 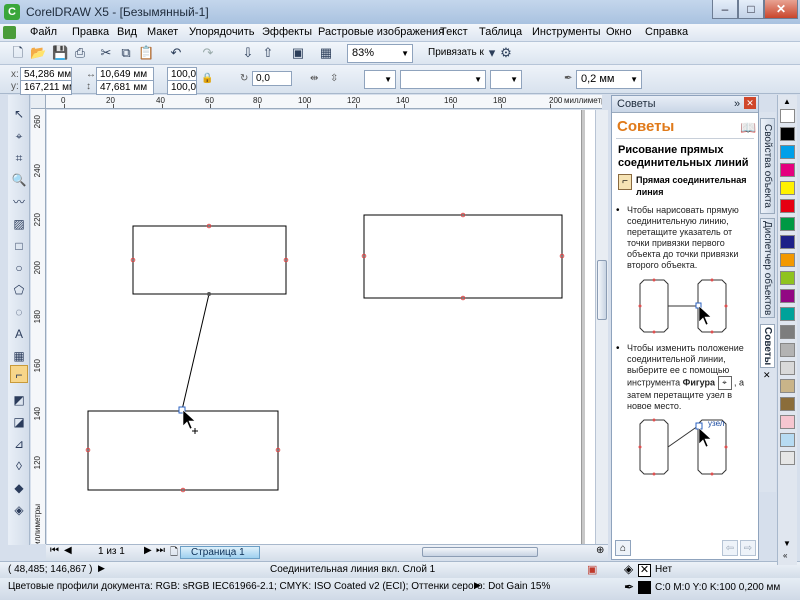 What do you see at coordinates (68, 550) in the screenshot?
I see `previous-page-icon: ◀` at bounding box center [68, 550].